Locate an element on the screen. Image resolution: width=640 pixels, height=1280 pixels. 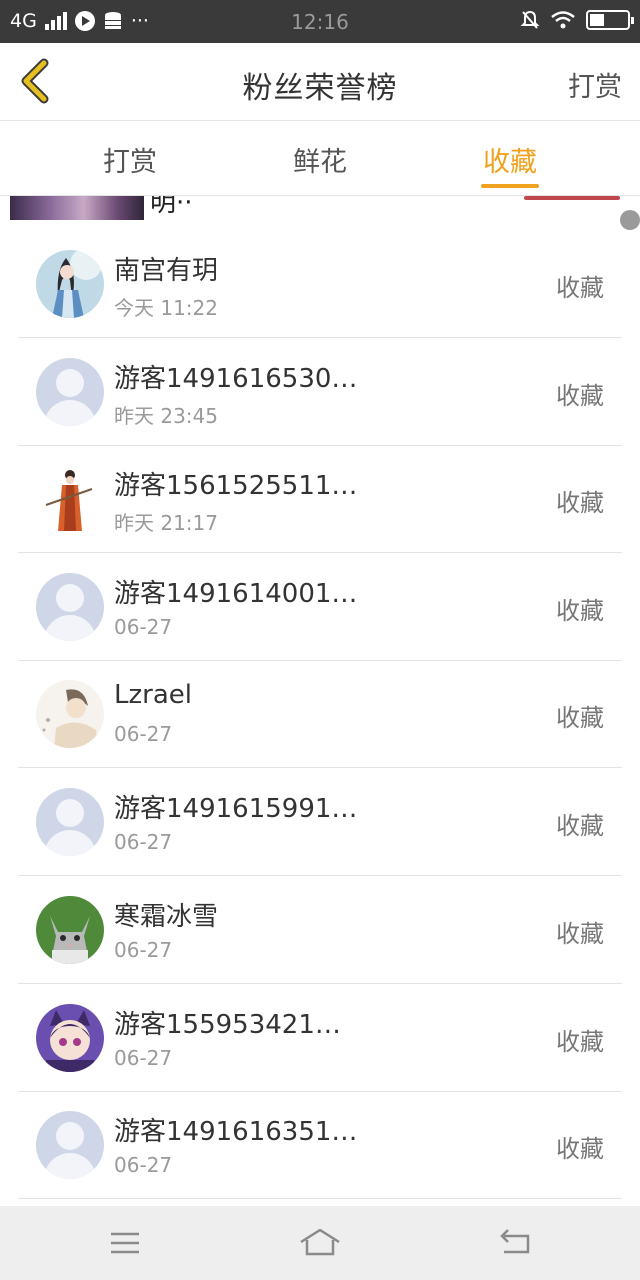
partial-item-text: 明·· is located at coordinates (171, 207).